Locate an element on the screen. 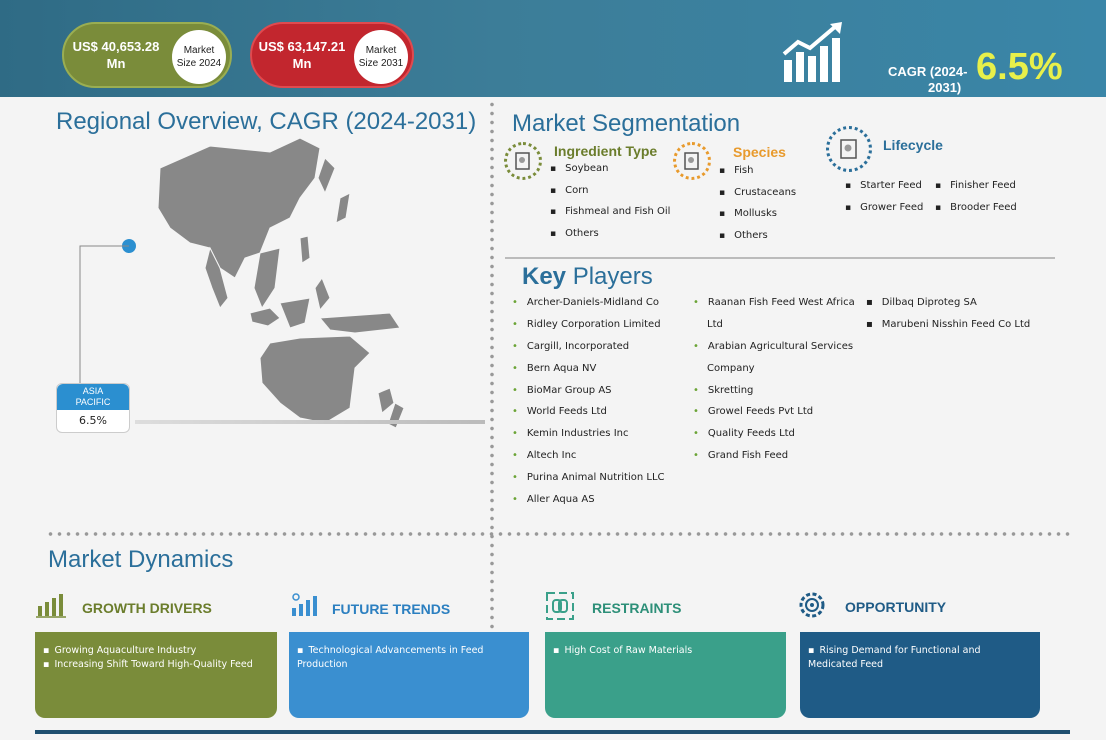 The width and height of the screenshot is (1106, 740). species-list: Fish Crustaceans Mollusks Others is located at coordinates (757, 208).